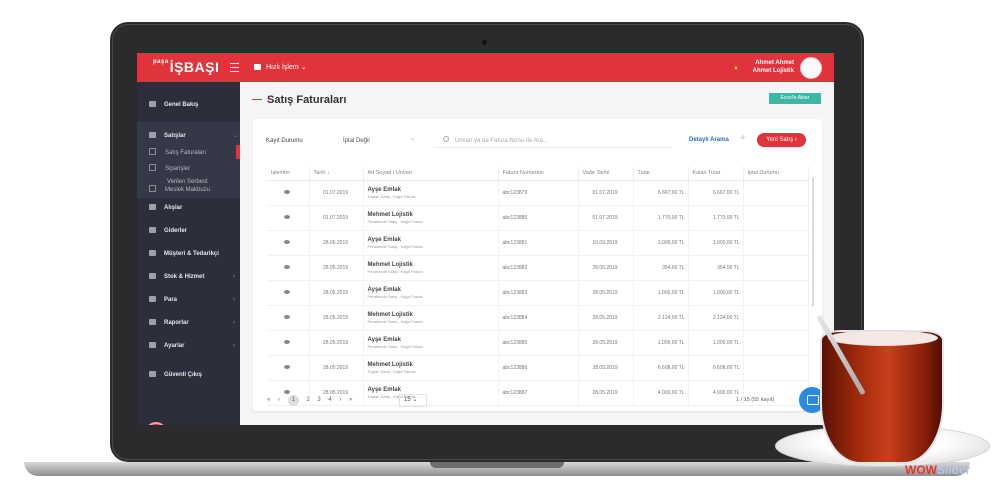 This screenshot has height=495, width=994. Describe the element at coordinates (716, 268) in the screenshot. I see `remaining-amount-cell: 354,00 TL` at that location.